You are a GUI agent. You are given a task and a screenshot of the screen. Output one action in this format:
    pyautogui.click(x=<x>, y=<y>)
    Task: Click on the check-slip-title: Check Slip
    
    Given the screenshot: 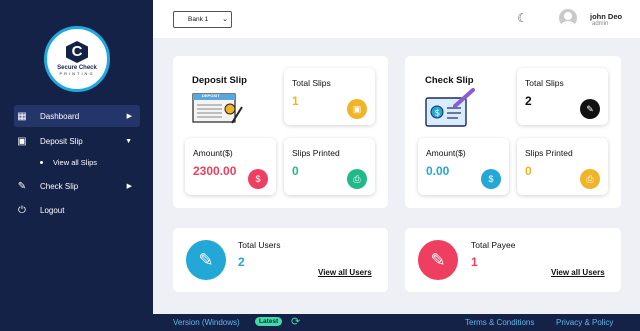 What is the action you would take?
    pyautogui.click(x=449, y=80)
    